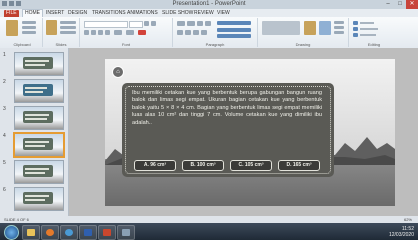  What do you see at coordinates (100, 32) in the screenshot?
I see `underline-icon` at bounding box center [100, 32].